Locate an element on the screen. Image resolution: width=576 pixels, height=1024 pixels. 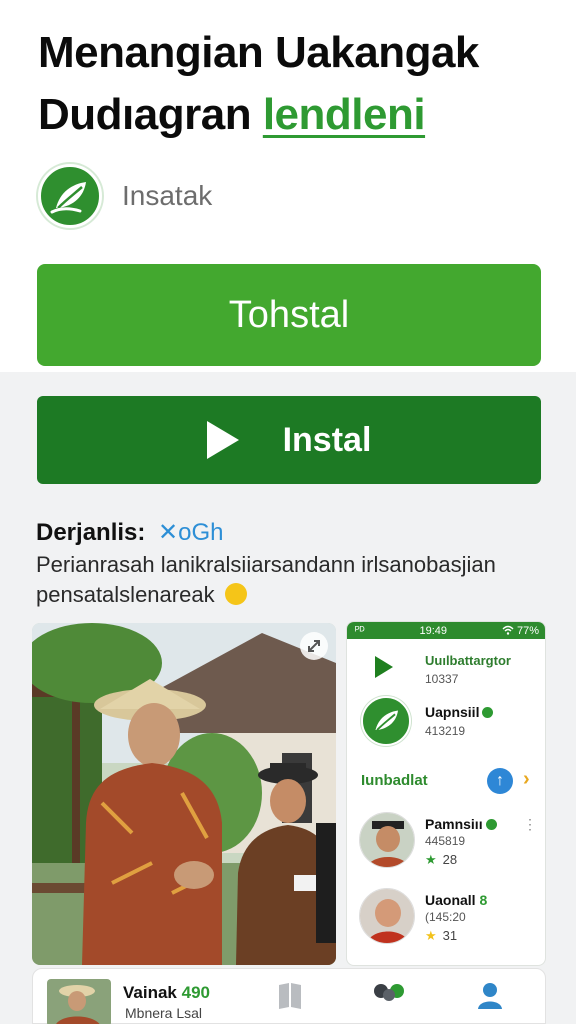
section-title: Iunbadlat is located at coordinates (394, 780).